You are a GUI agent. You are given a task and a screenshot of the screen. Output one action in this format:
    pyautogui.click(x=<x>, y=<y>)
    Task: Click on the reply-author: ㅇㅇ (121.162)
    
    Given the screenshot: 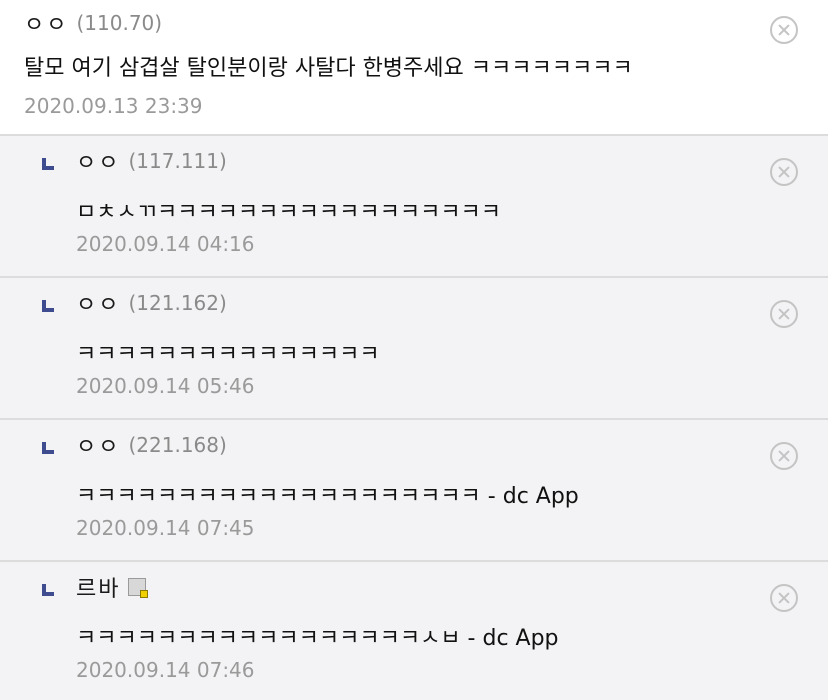 What is the action you would take?
    pyautogui.click(x=151, y=303)
    